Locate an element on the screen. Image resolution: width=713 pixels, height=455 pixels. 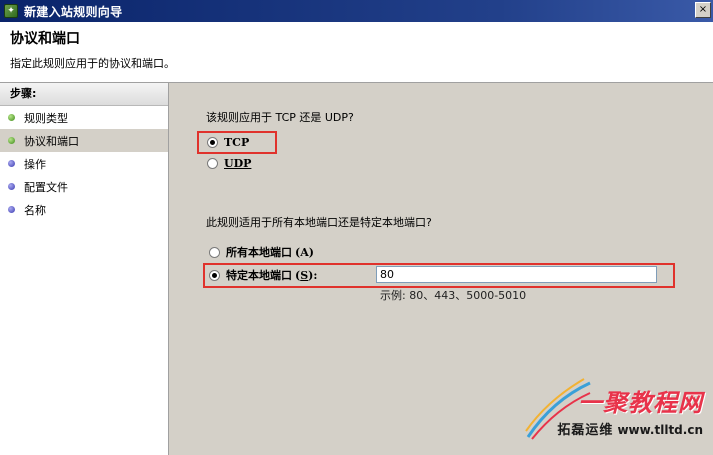
all-ports-radio is located at coordinates (214, 252).